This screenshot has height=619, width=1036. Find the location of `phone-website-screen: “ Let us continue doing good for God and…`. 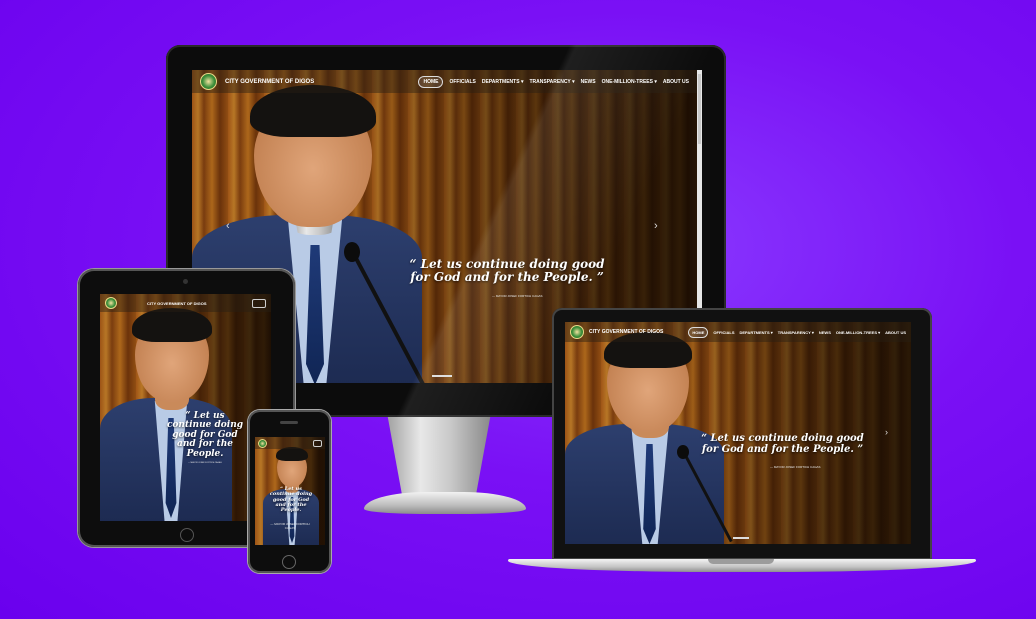

phone-website-screen: “ Let us continue doing good for God and… is located at coordinates (290, 491).